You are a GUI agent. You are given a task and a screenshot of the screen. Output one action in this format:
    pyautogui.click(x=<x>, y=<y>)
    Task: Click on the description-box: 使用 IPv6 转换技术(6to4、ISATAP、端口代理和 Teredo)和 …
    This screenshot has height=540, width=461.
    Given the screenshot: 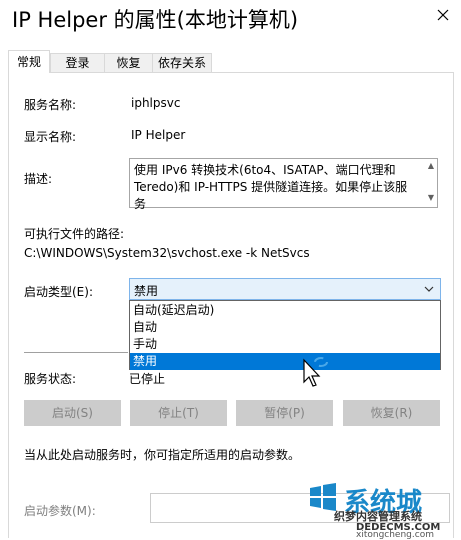 What is the action you would take?
    pyautogui.click(x=283, y=184)
    